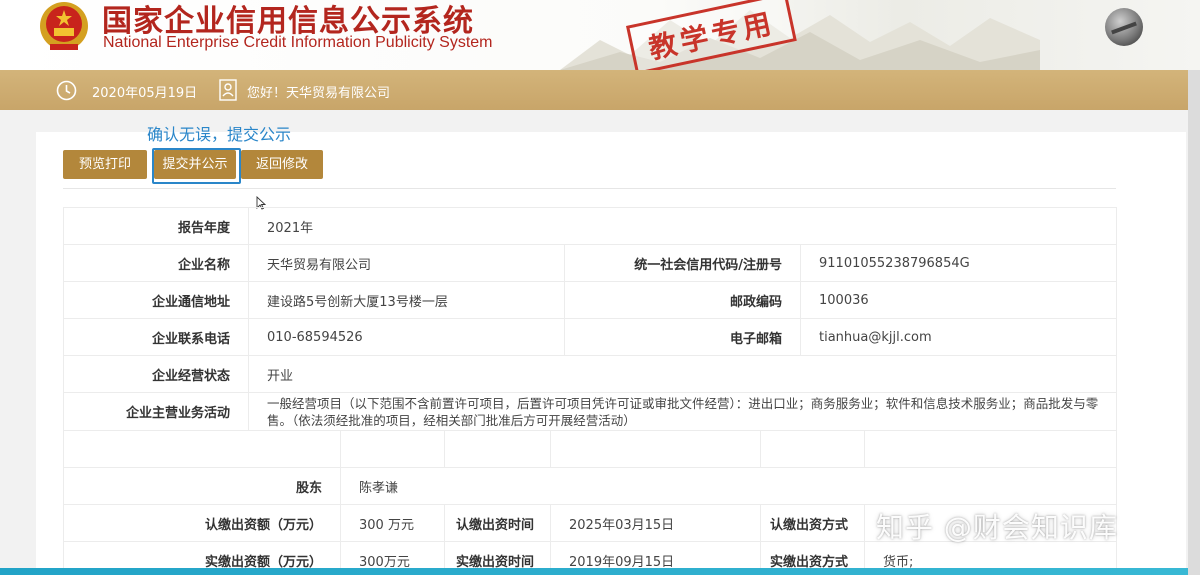 The height and width of the screenshot is (575, 1200). I want to click on table-row: 企业通信地址 建设路5号创新大厦13号楼一层 邮政编码 100036, so click(590, 300).